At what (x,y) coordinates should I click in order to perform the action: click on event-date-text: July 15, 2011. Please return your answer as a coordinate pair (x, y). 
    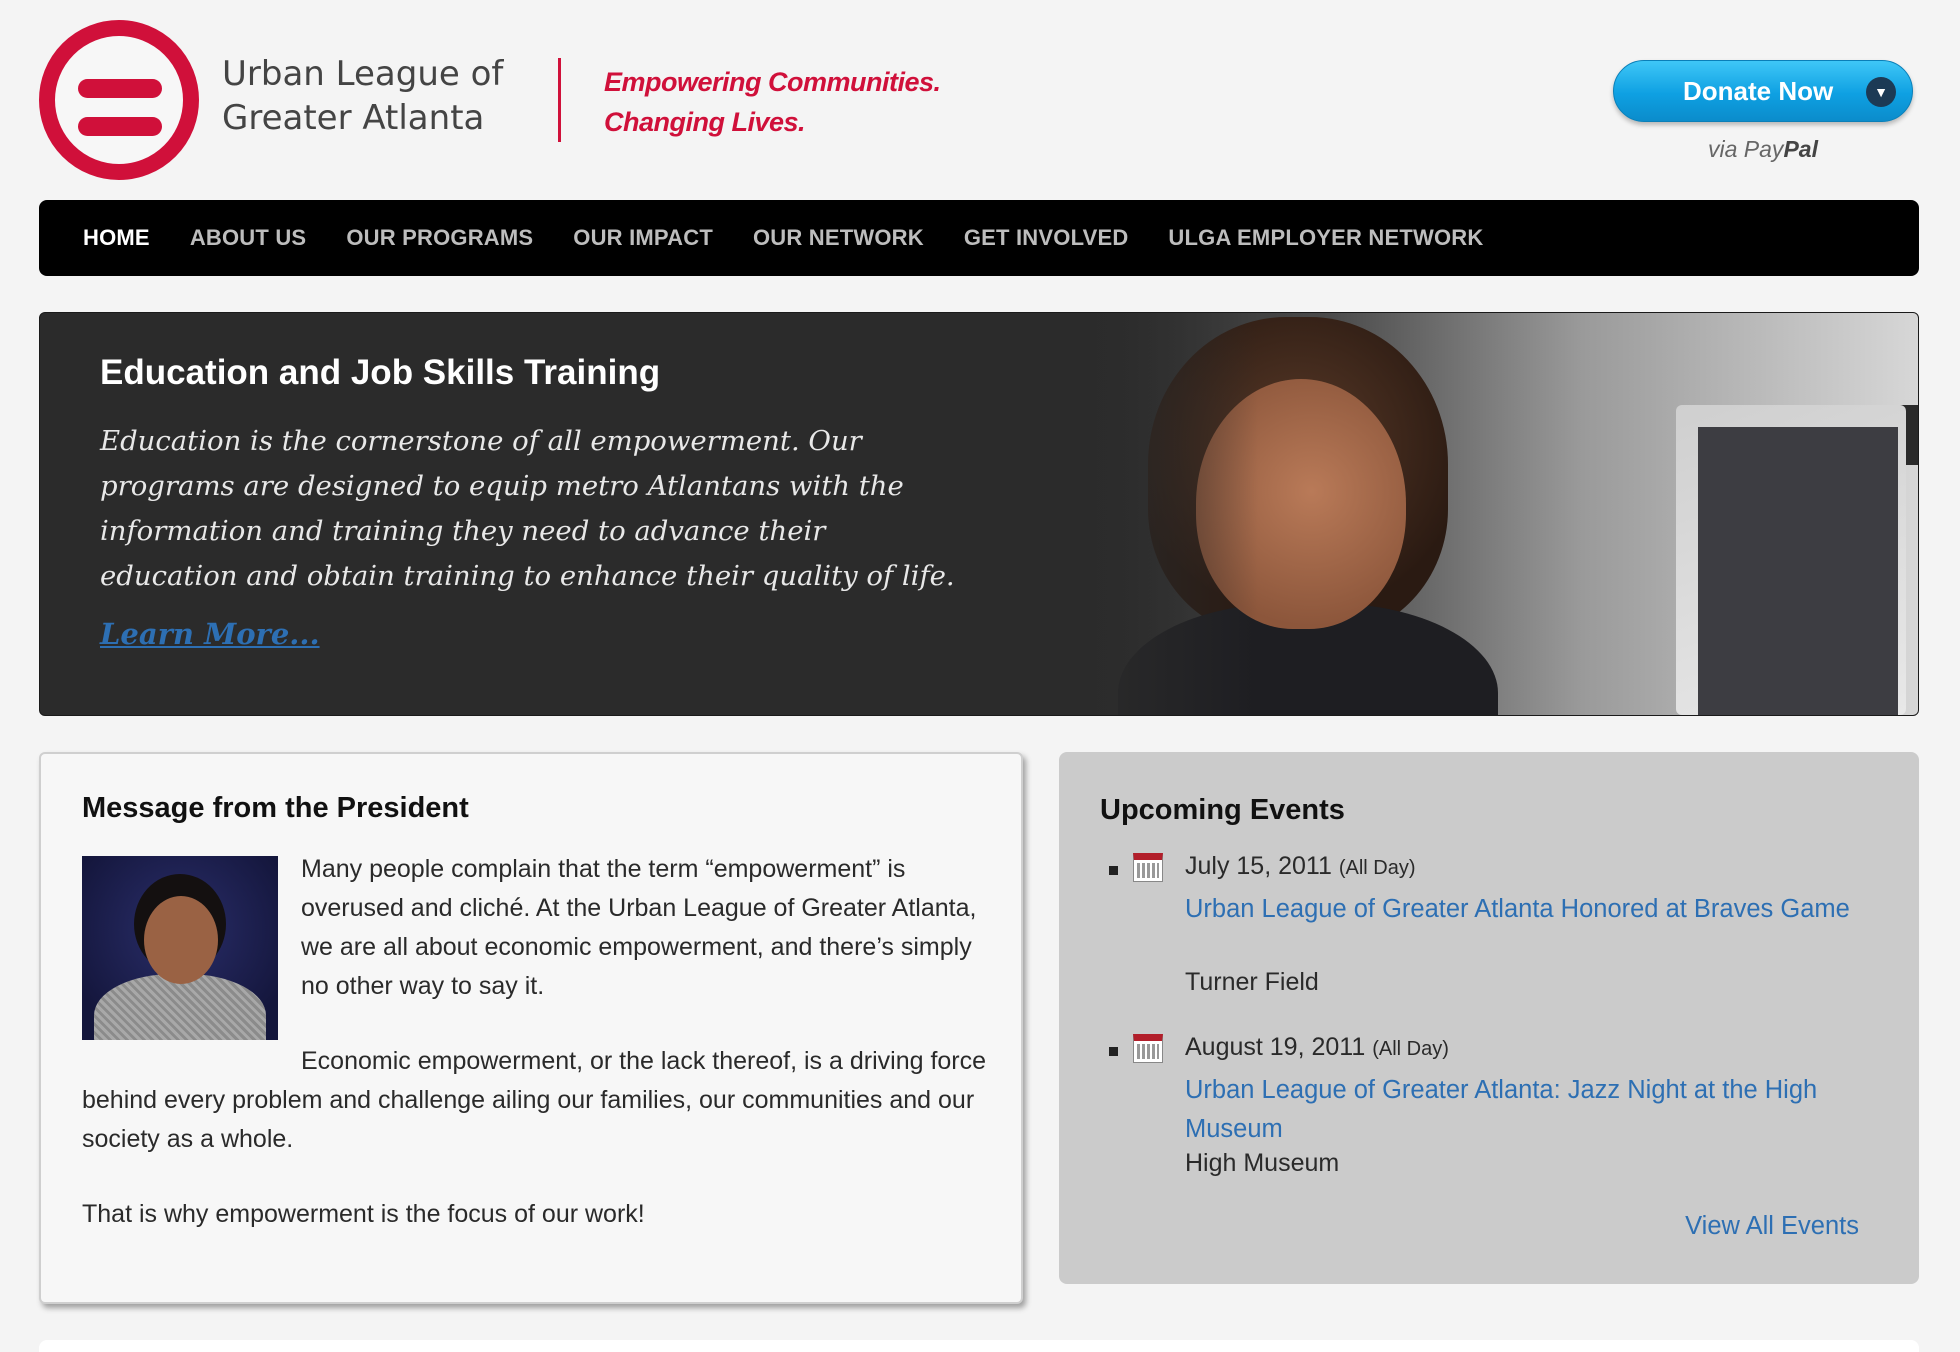
    Looking at the image, I should click on (1258, 866).